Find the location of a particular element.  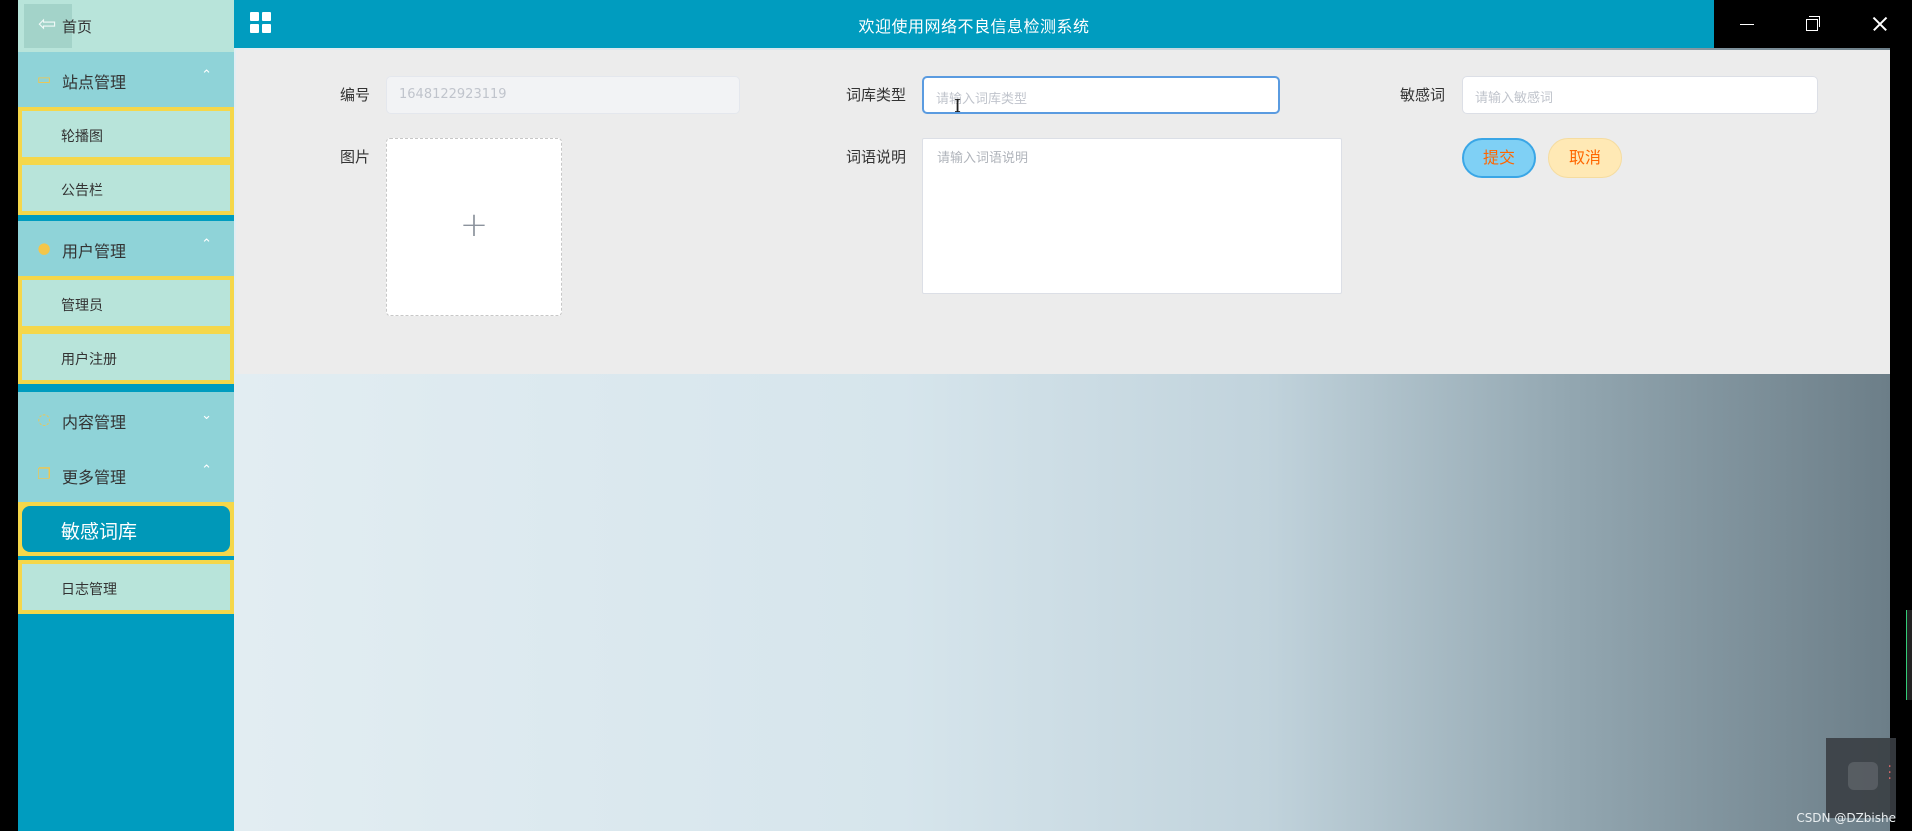

sensitive-word-input: 请输入敏感词 is located at coordinates (1640, 95).